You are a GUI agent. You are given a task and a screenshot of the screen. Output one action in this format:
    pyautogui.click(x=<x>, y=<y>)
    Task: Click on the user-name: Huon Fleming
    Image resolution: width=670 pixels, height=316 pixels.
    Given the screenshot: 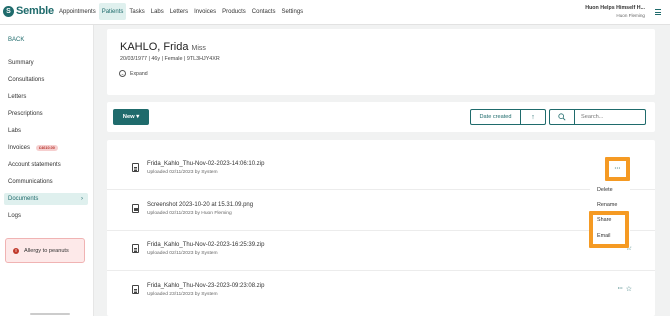 What is the action you would take?
    pyautogui.click(x=630, y=15)
    